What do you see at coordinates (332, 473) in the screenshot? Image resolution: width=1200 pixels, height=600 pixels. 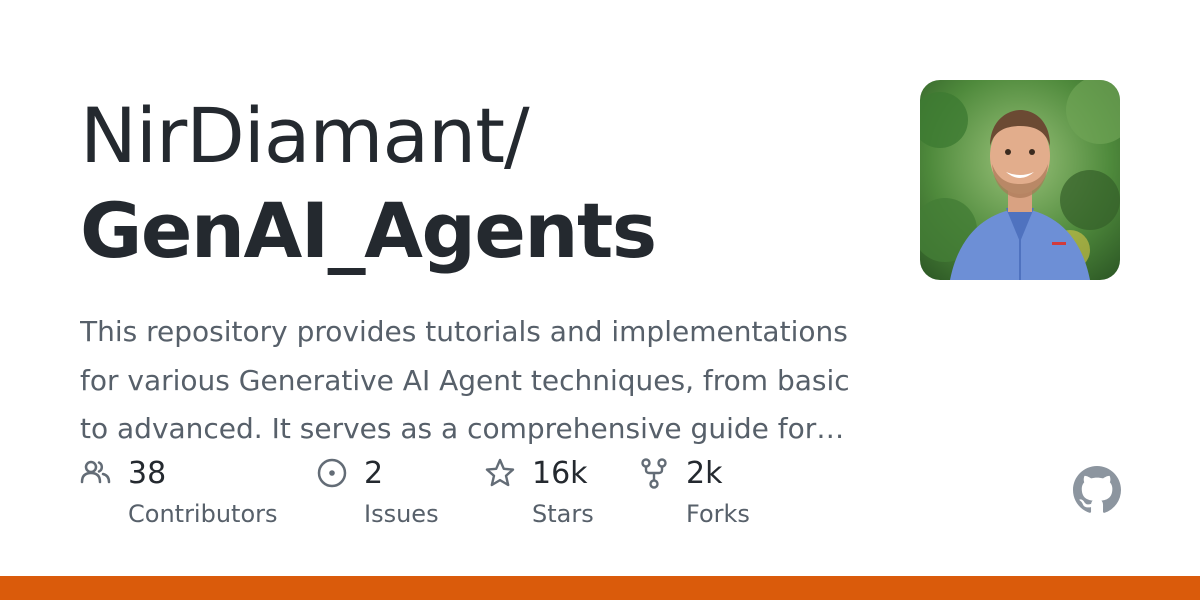 I see `issue-opened-icon` at bounding box center [332, 473].